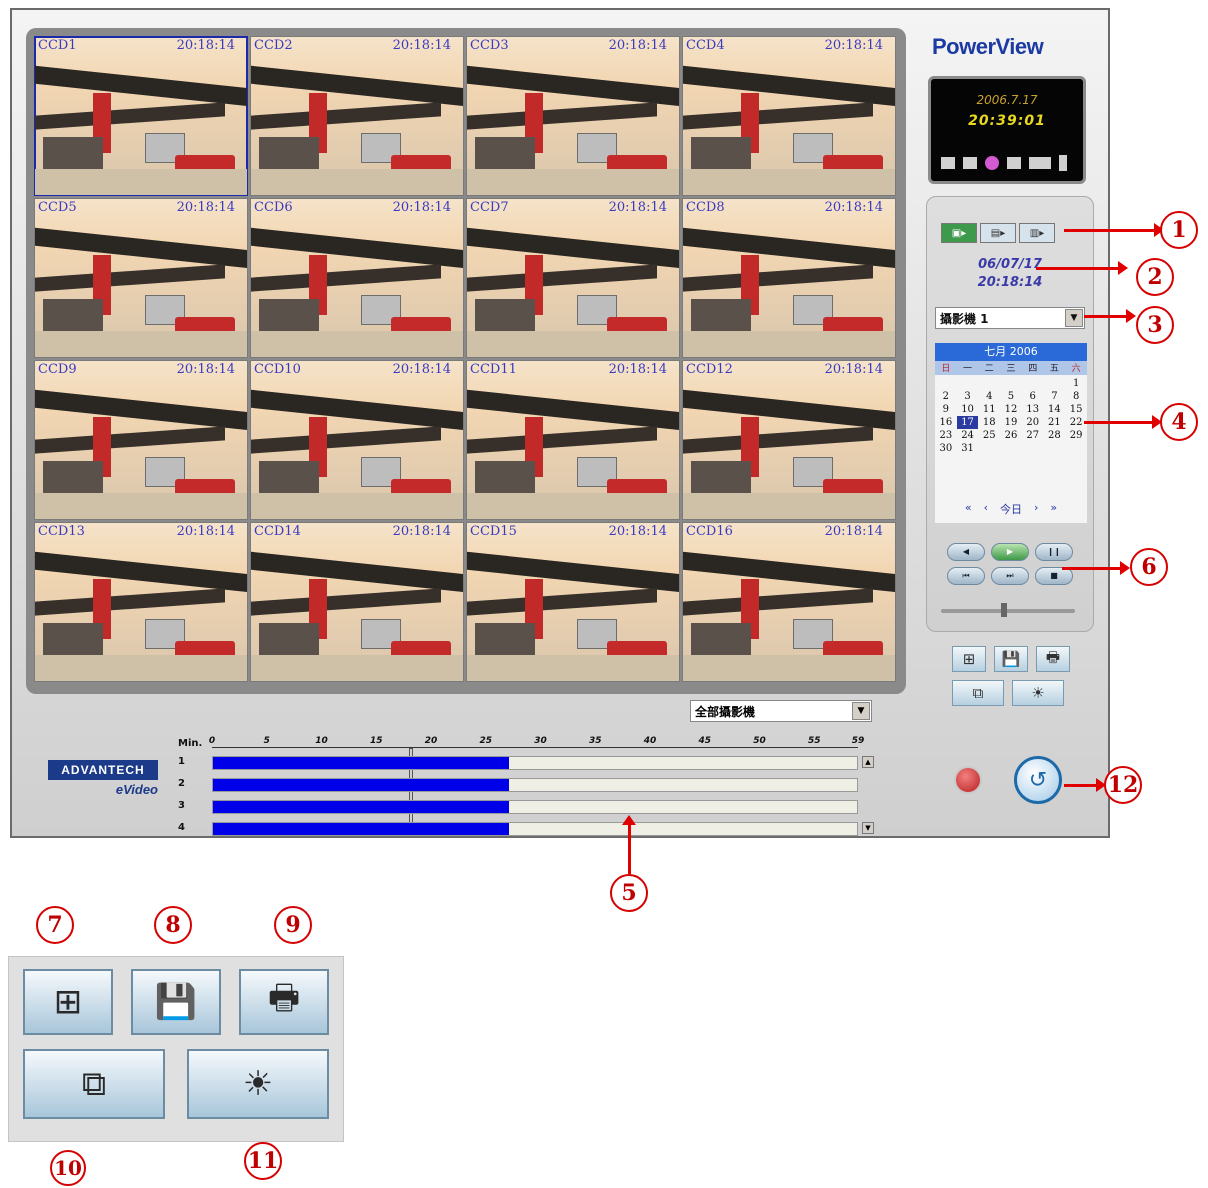 The image size is (1208, 1188). What do you see at coordinates (968, 396) in the screenshot?
I see `calendar-day: 3` at bounding box center [968, 396].